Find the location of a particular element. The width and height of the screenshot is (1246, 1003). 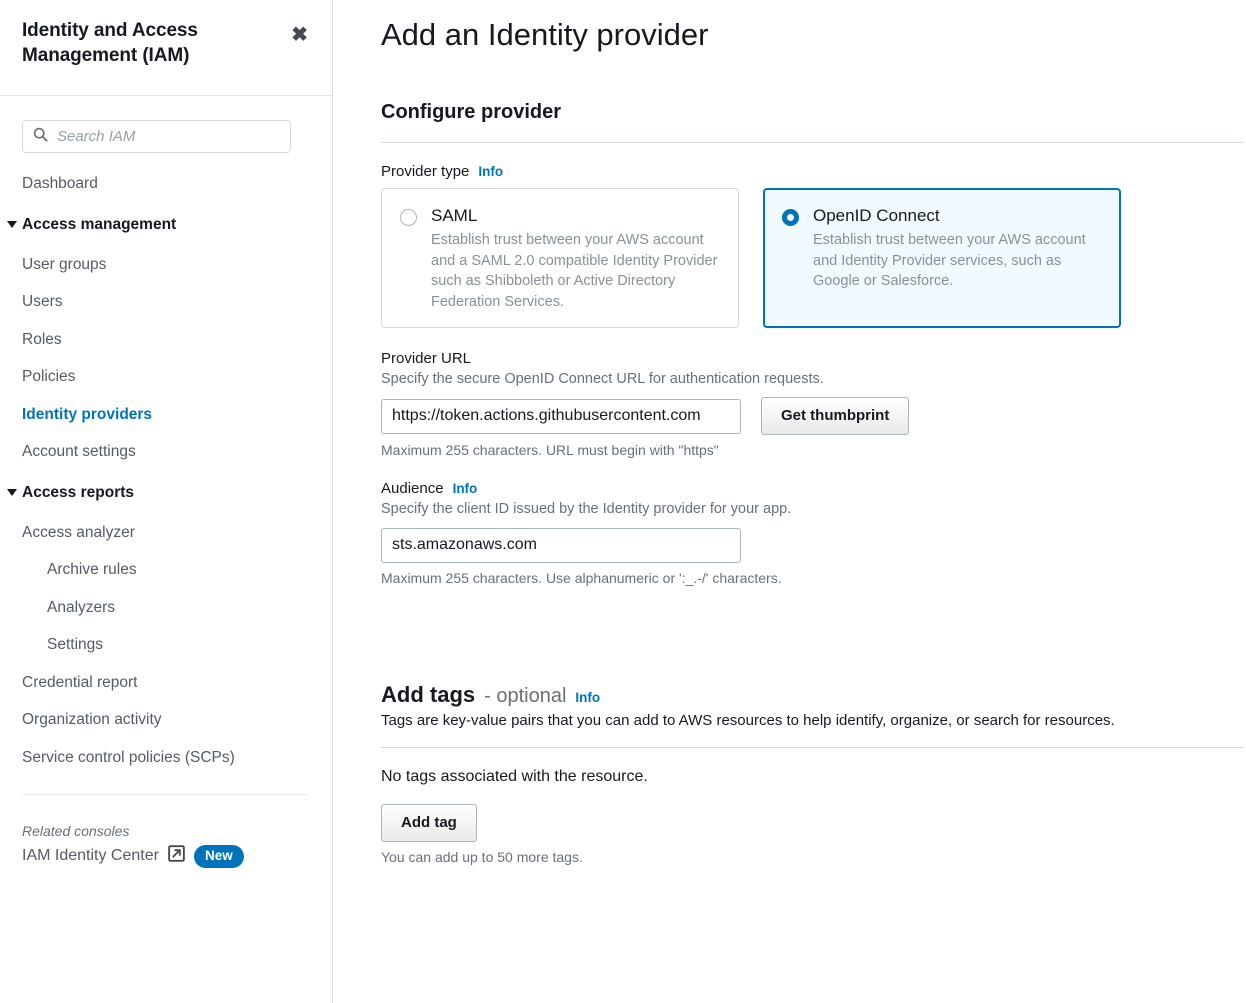

tags-divider is located at coordinates (812, 747).